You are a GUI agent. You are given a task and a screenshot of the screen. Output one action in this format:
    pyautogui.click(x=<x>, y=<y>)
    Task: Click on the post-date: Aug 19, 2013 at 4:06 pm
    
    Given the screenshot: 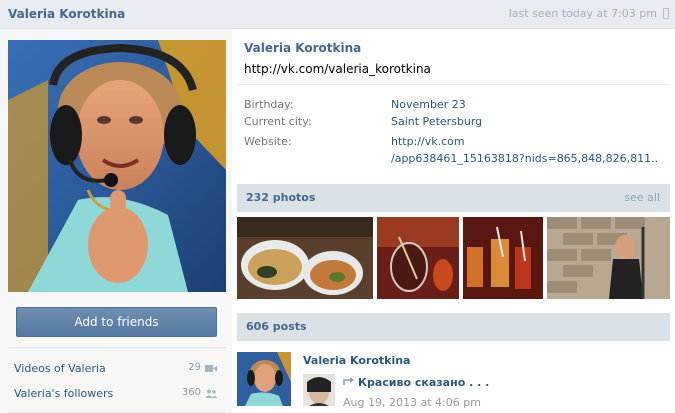 What is the action you would take?
    pyautogui.click(x=412, y=402)
    